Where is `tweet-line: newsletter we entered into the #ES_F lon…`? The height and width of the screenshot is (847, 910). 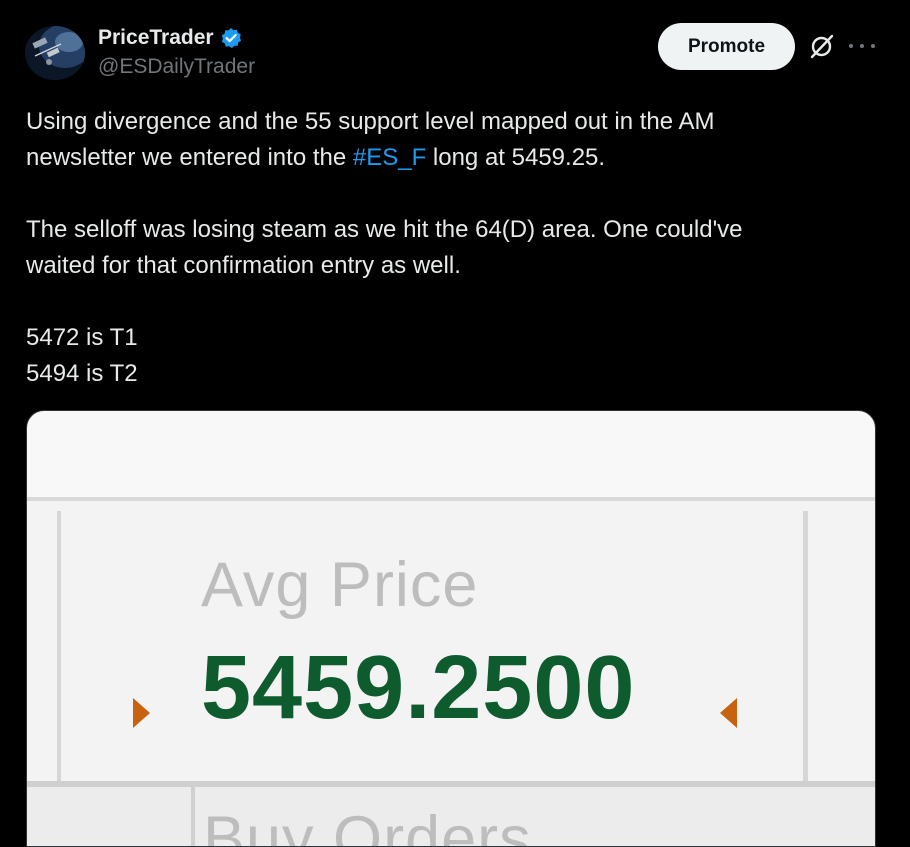
tweet-line: newsletter we entered into the #ES_F lon… is located at coordinates (456, 158).